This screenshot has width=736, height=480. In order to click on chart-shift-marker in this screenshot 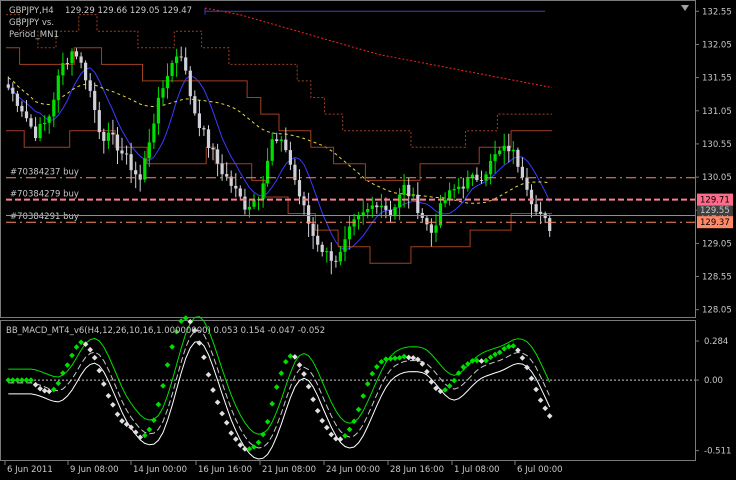, I will do `click(685, 8)`.